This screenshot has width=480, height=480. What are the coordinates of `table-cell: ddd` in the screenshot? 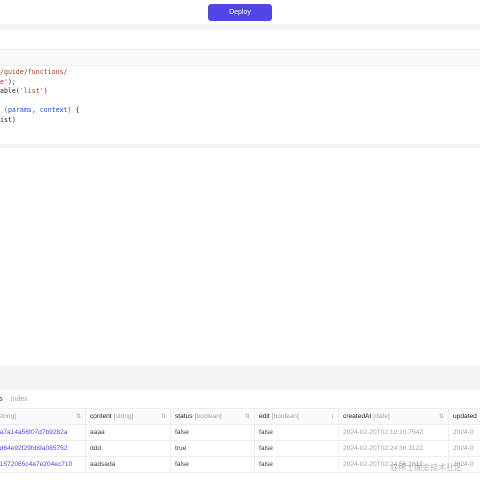 It's located at (128, 448).